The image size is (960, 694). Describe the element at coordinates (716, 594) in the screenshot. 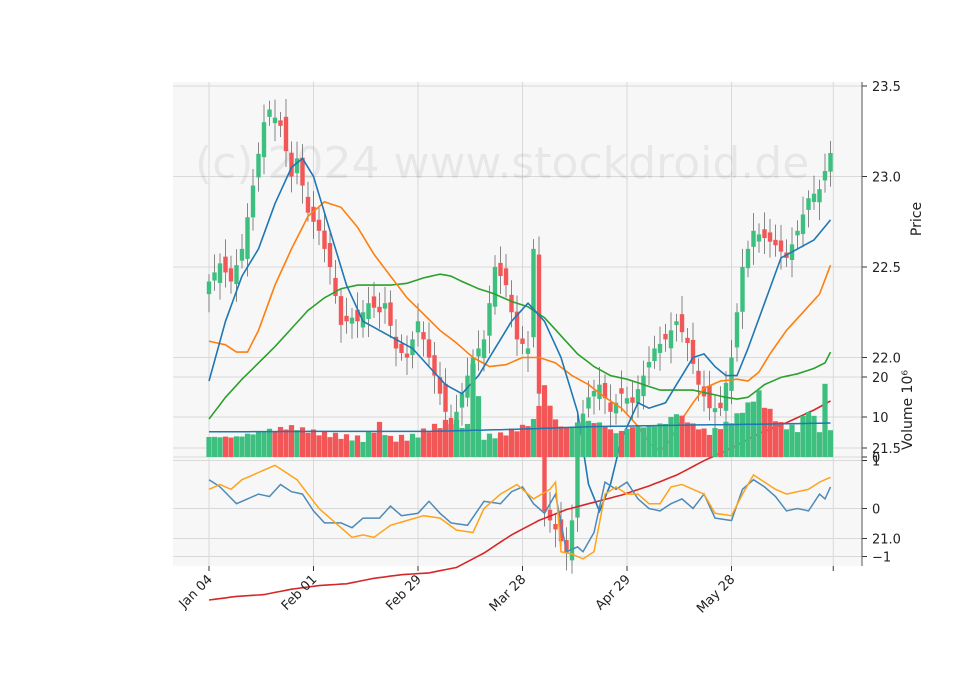

I see `x-tick-label: May 28` at that location.